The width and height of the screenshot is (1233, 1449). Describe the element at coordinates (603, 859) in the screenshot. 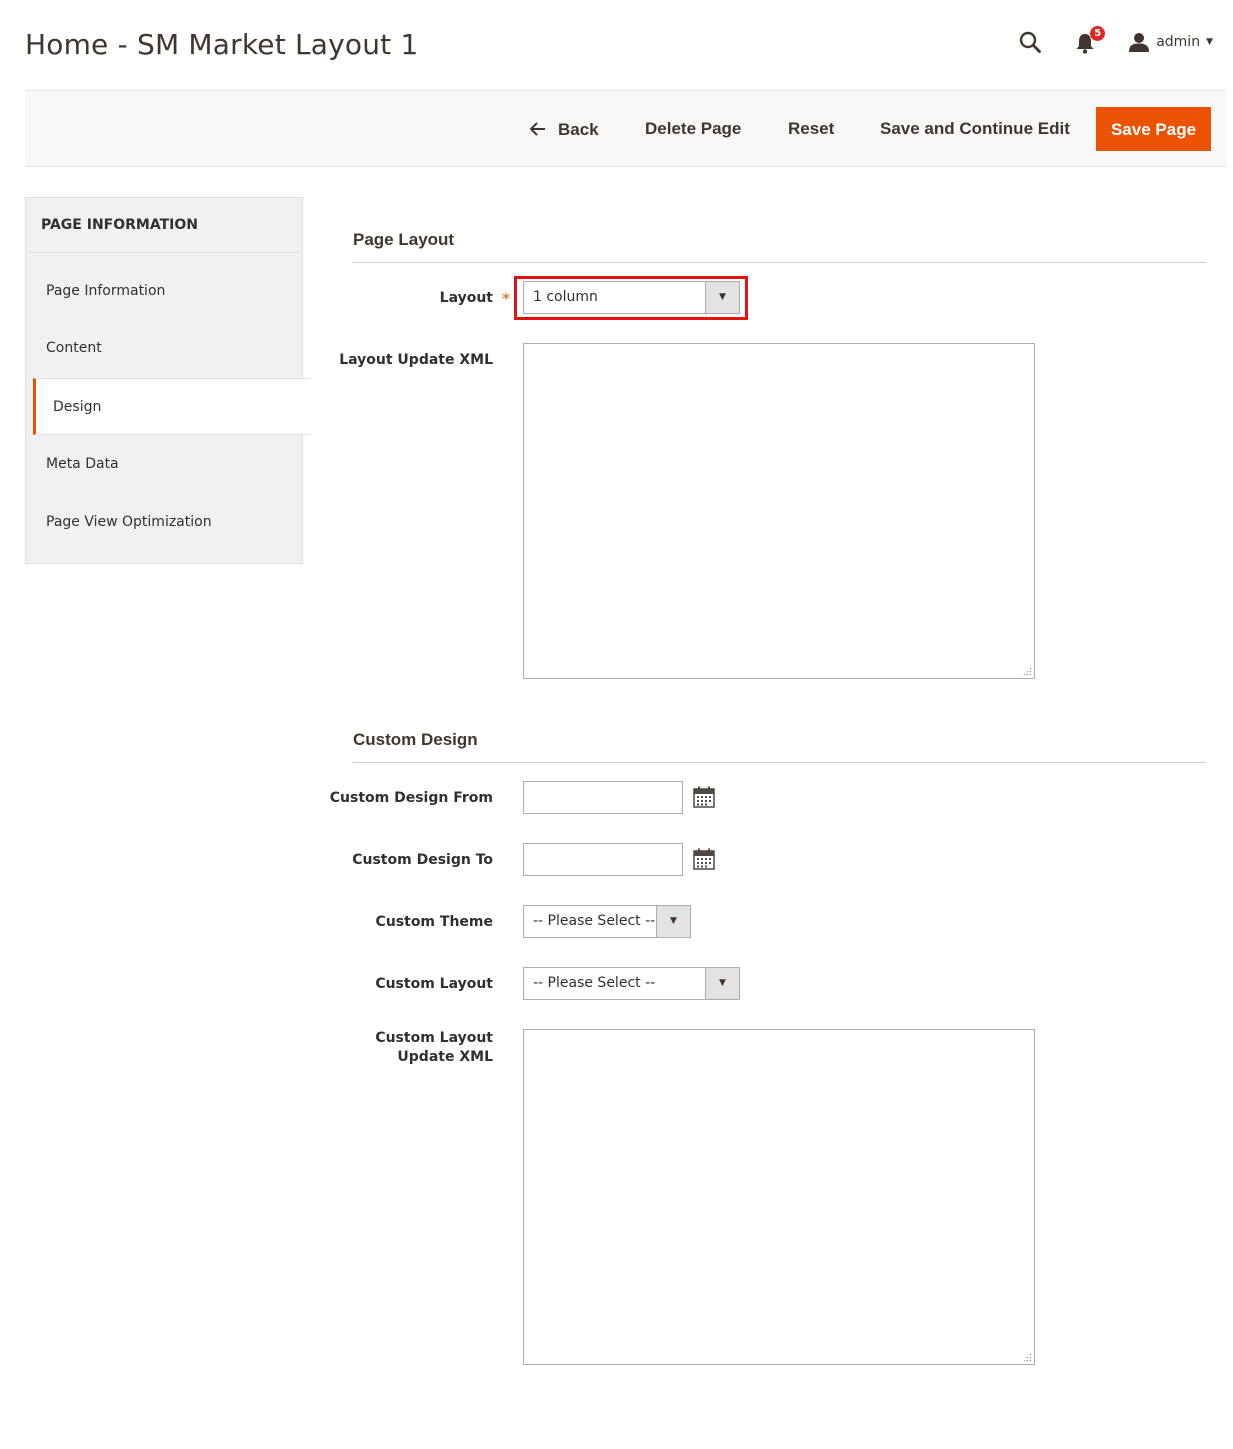

I see `custom-design-to-input` at that location.